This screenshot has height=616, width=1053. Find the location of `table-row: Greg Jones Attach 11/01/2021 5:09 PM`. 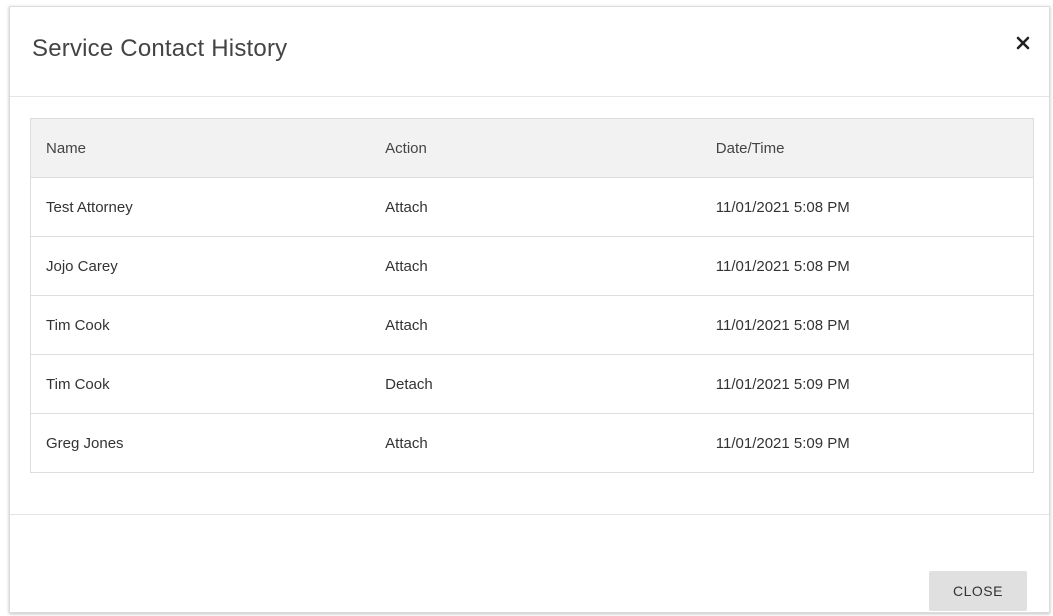

table-row: Greg Jones Attach 11/01/2021 5:09 PM is located at coordinates (532, 443).